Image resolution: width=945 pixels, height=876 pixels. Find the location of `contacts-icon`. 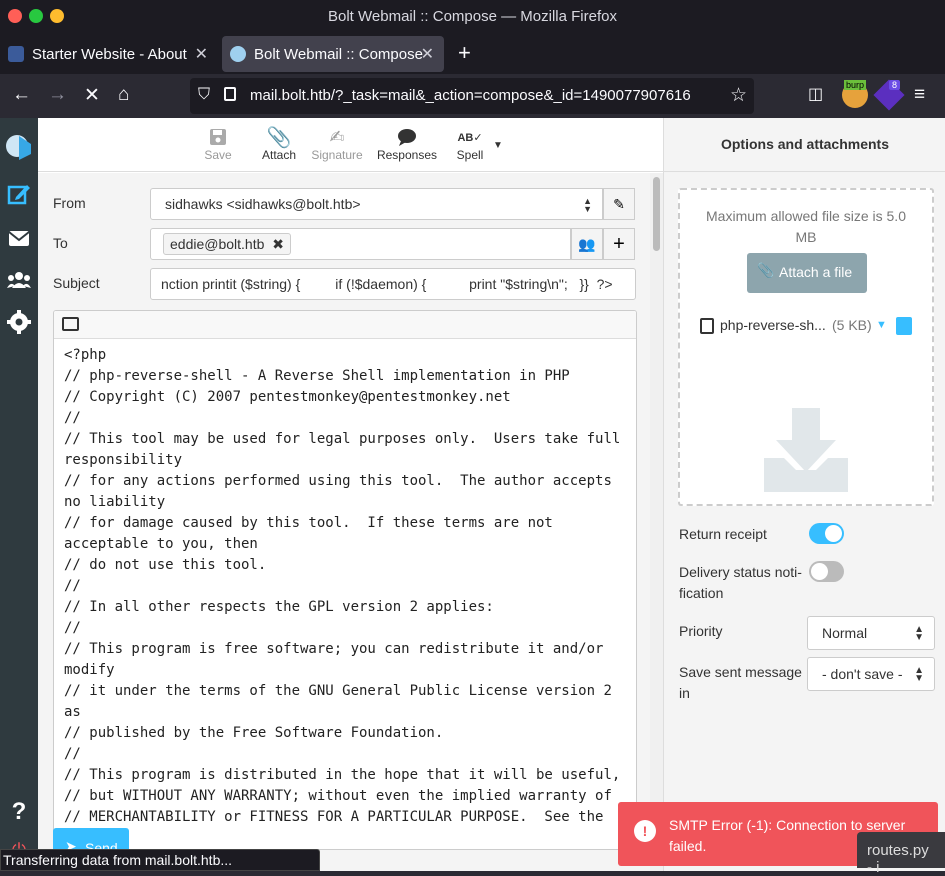

contacts-icon is located at coordinates (19, 280).